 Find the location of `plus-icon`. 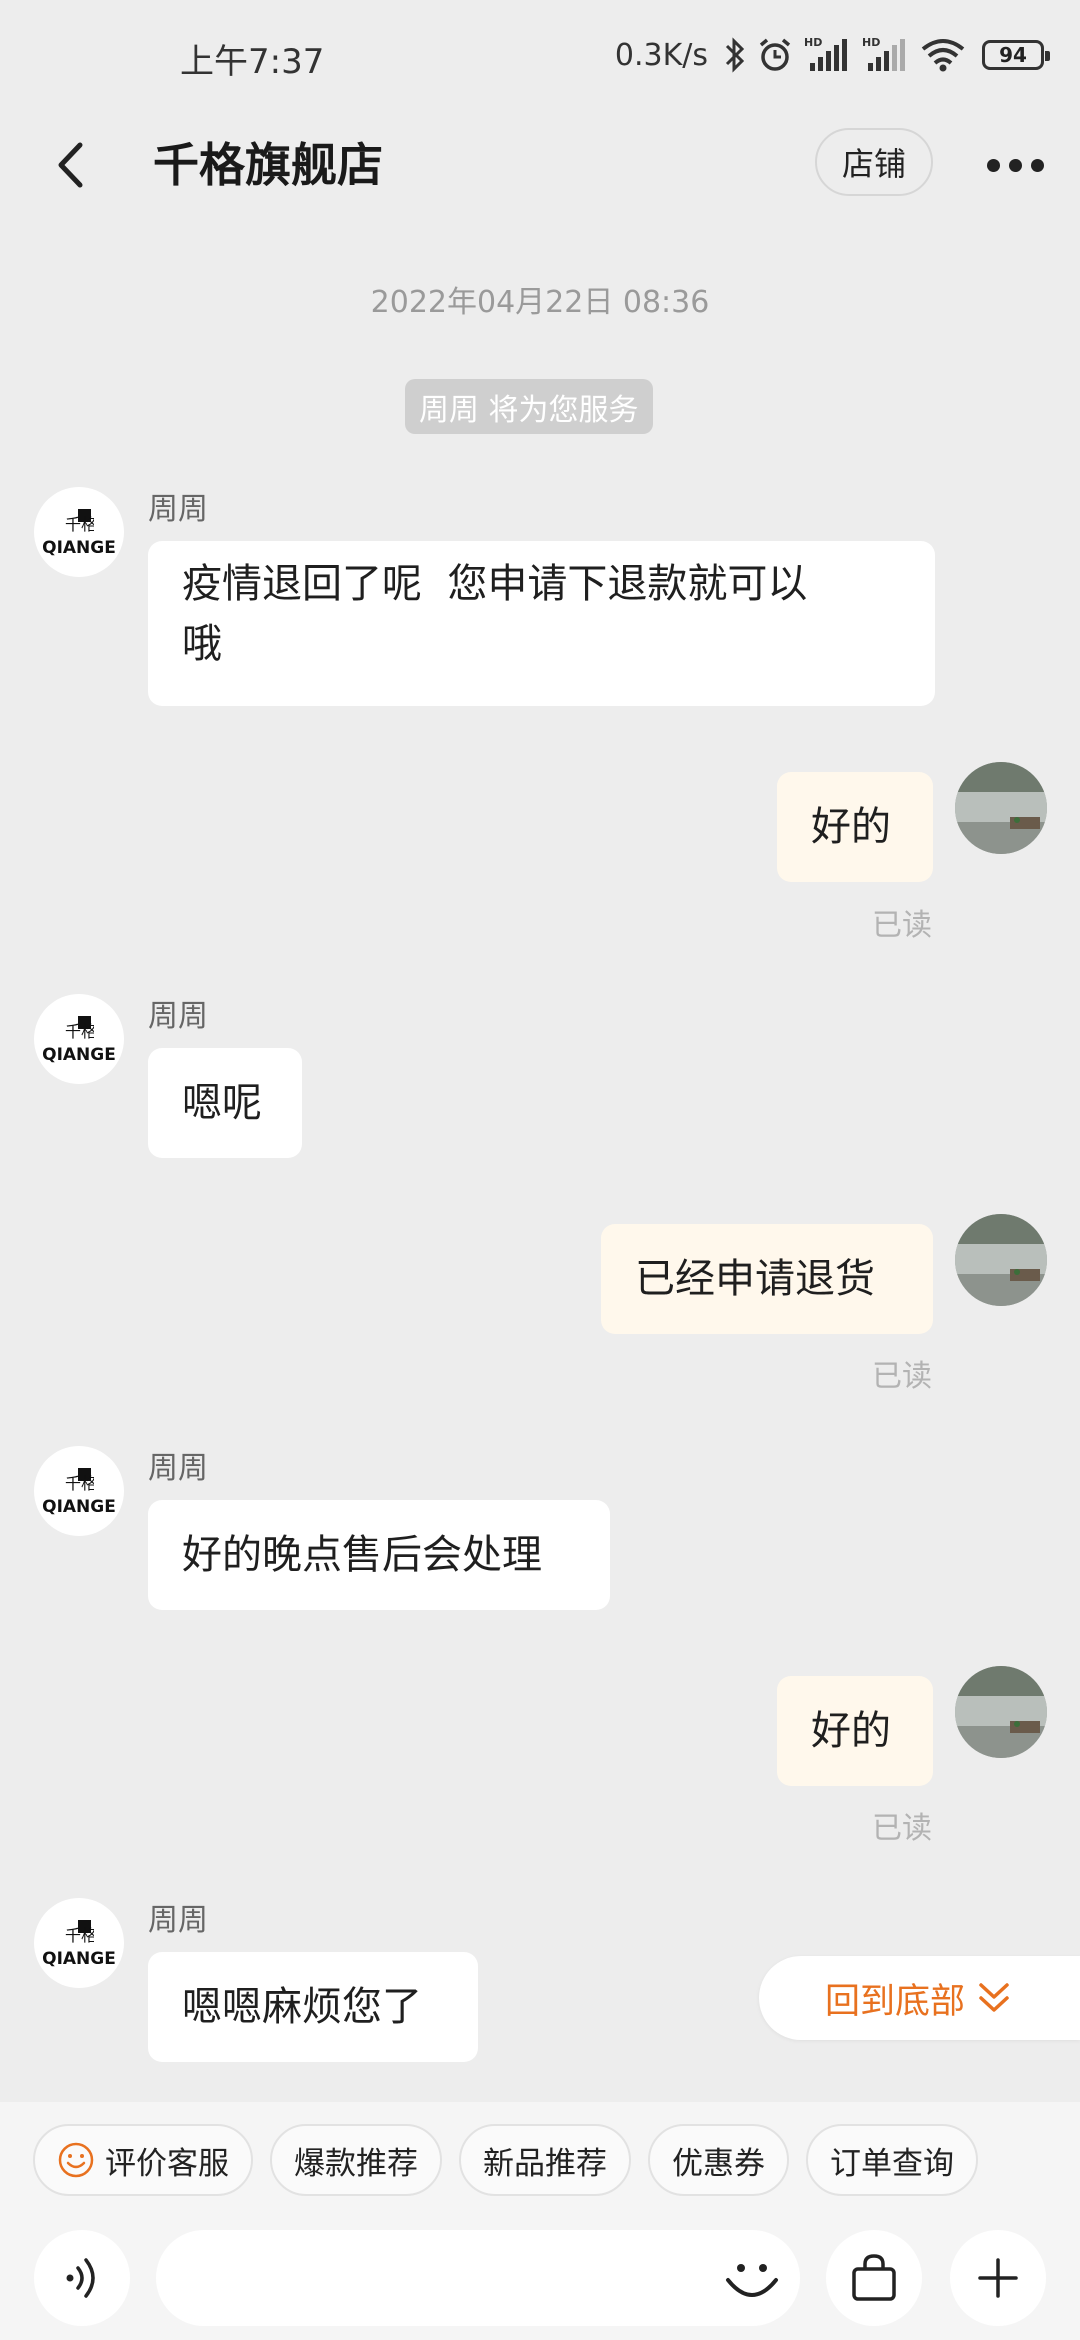

plus-icon is located at coordinates (998, 2278).